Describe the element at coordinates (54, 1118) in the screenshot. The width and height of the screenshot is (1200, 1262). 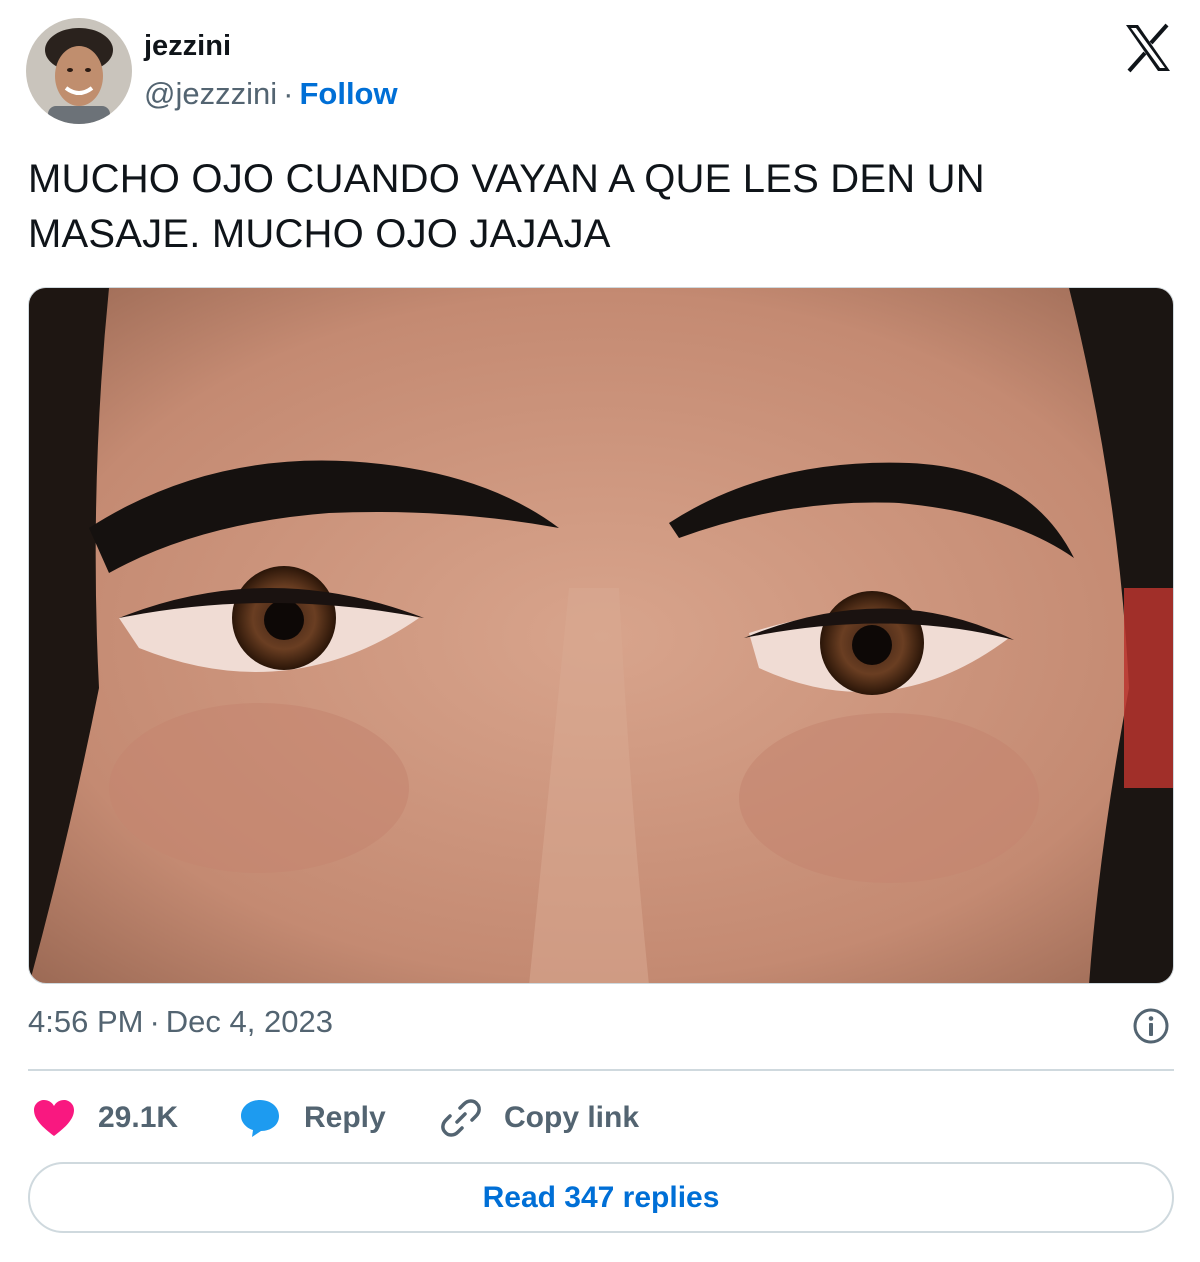
I see `heart-icon` at that location.